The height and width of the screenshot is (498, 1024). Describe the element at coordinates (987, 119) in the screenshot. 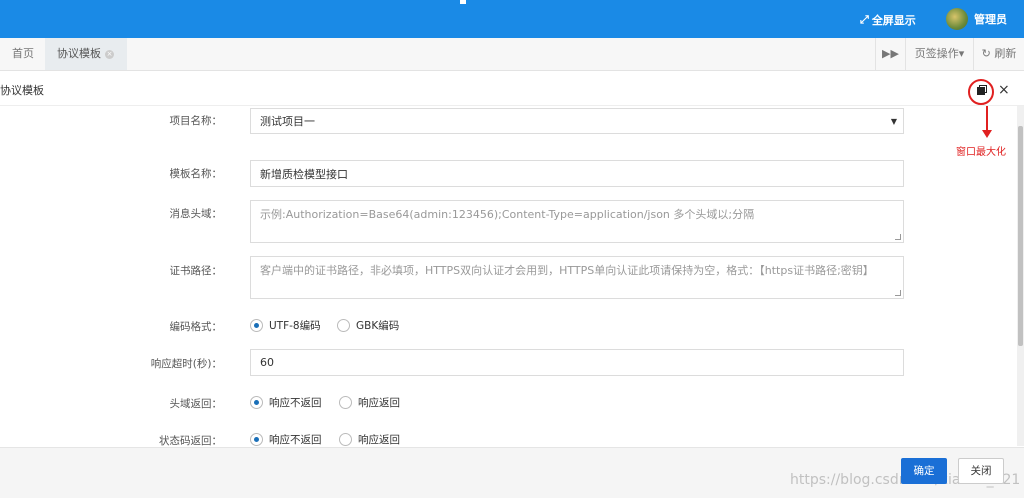

I see `annotation-arrow` at that location.